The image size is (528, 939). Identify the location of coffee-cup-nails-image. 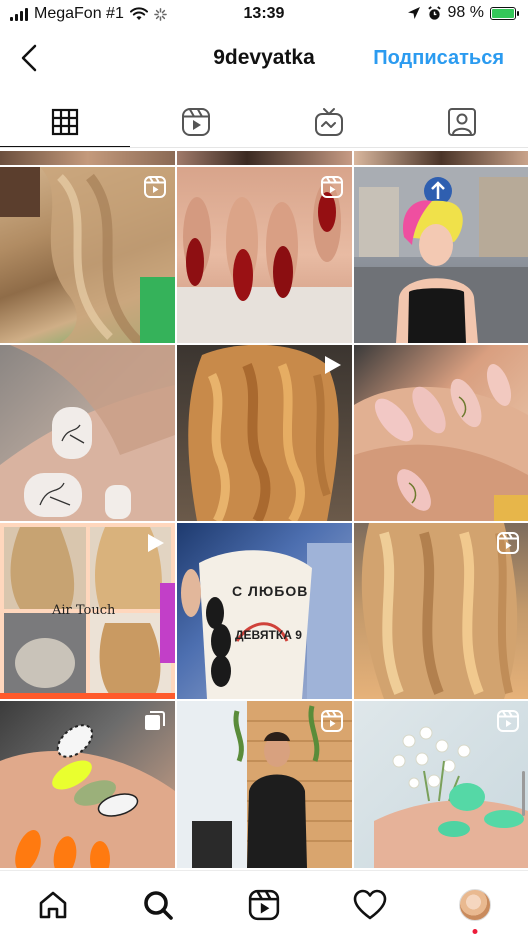
(266, 621).